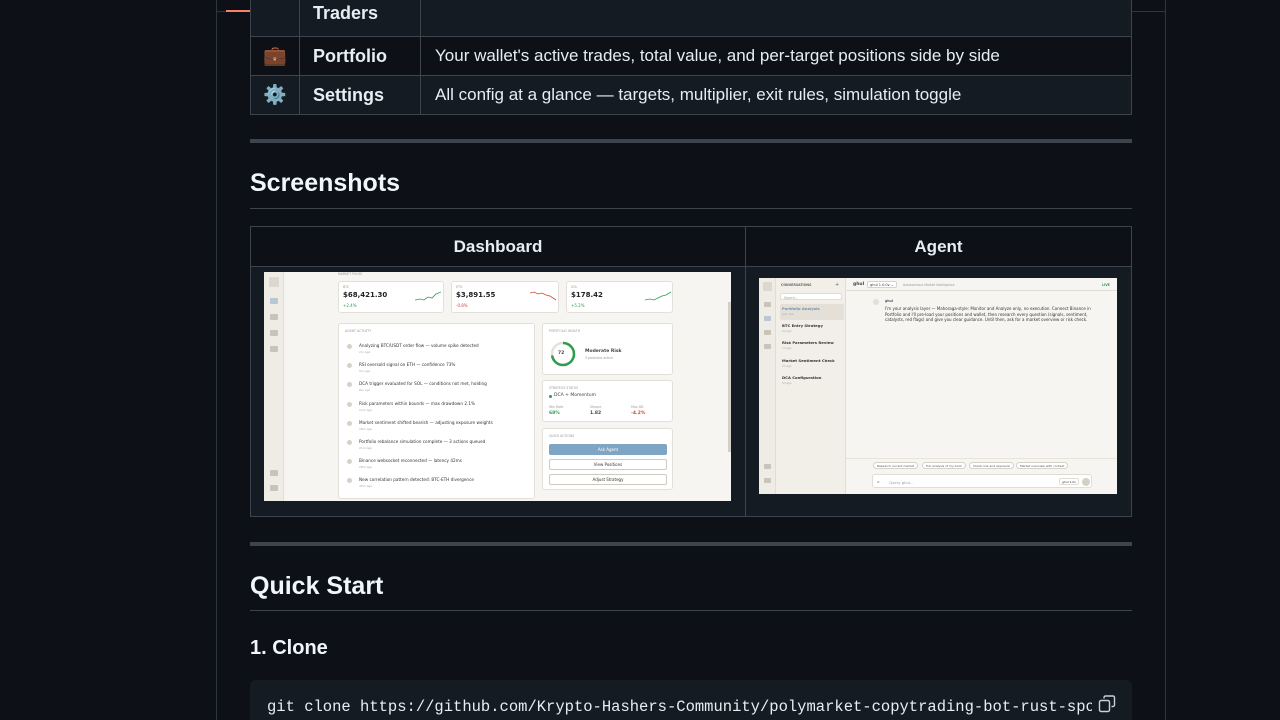 Image resolution: width=1280 pixels, height=720 pixels. I want to click on input-model-select: ghul 1.0v, so click(1069, 481).